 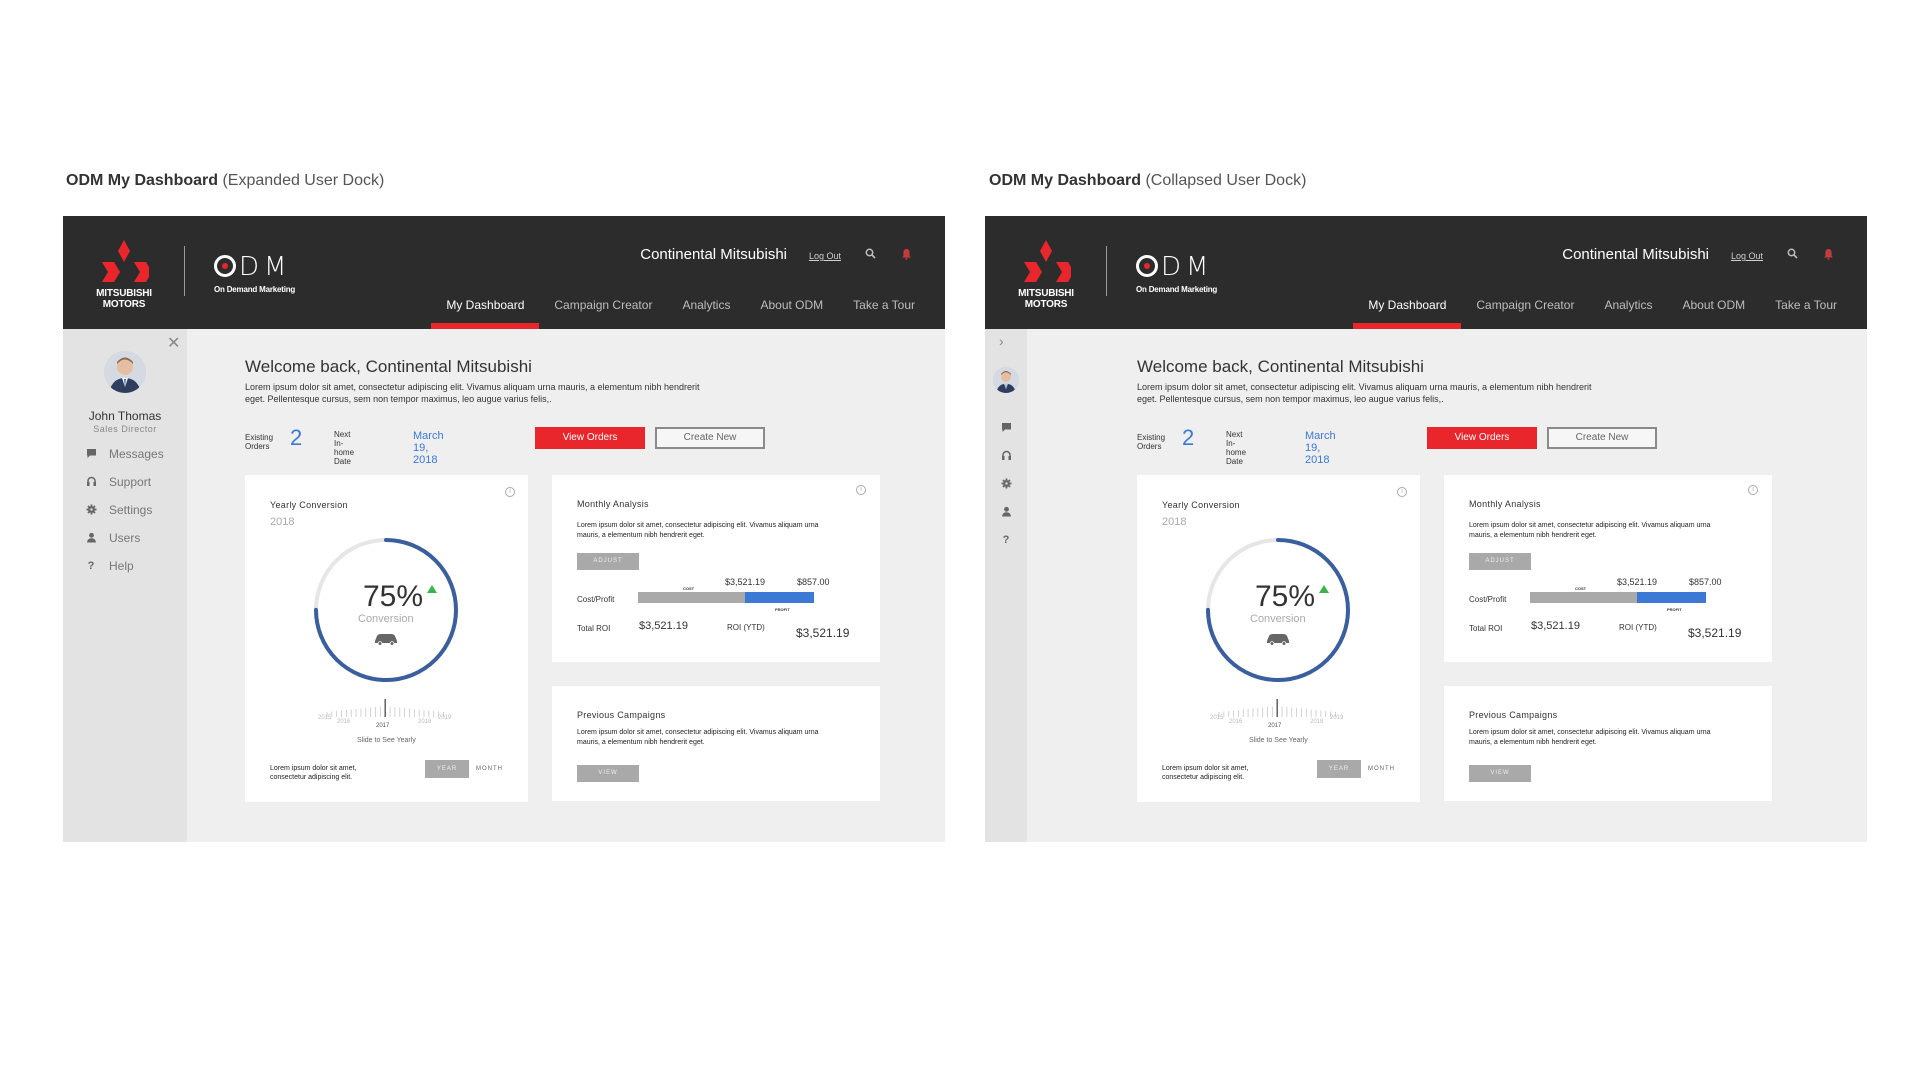 What do you see at coordinates (1006, 585) in the screenshot?
I see `user-dock-collapsed: › ?` at bounding box center [1006, 585].